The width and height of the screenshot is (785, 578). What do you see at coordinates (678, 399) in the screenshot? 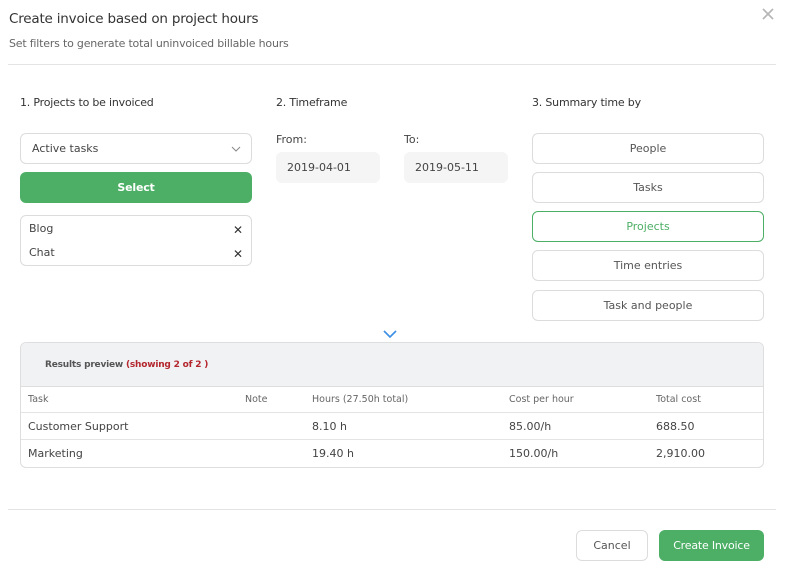
I see `column-header-total-cost: Total cost` at bounding box center [678, 399].